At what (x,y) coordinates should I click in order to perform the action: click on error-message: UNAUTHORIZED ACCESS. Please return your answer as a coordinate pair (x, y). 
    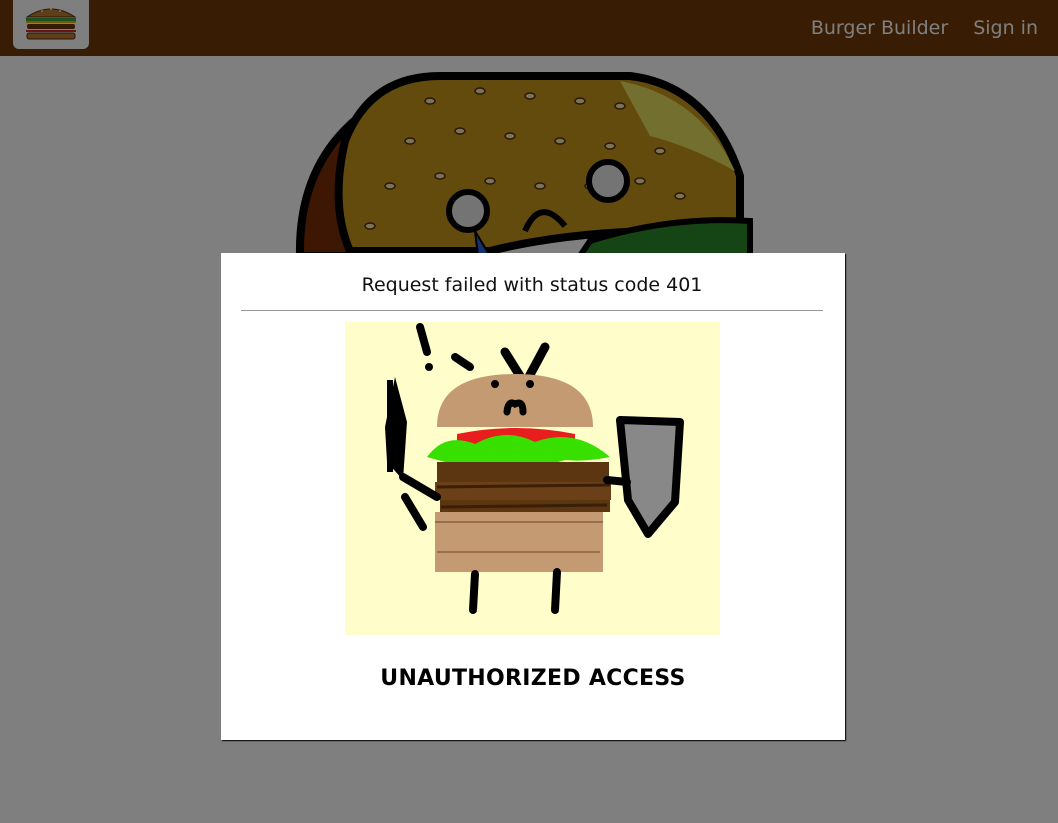
    Looking at the image, I should click on (533, 678).